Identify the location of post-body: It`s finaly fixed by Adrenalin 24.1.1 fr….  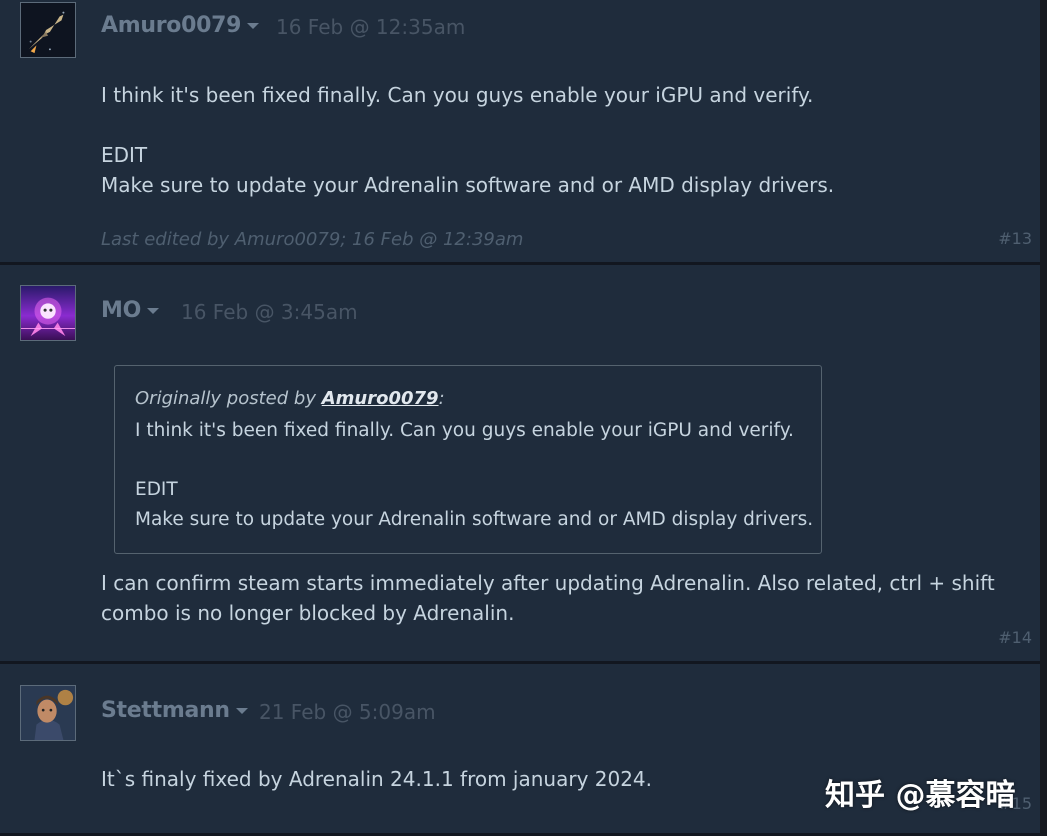
(376, 779).